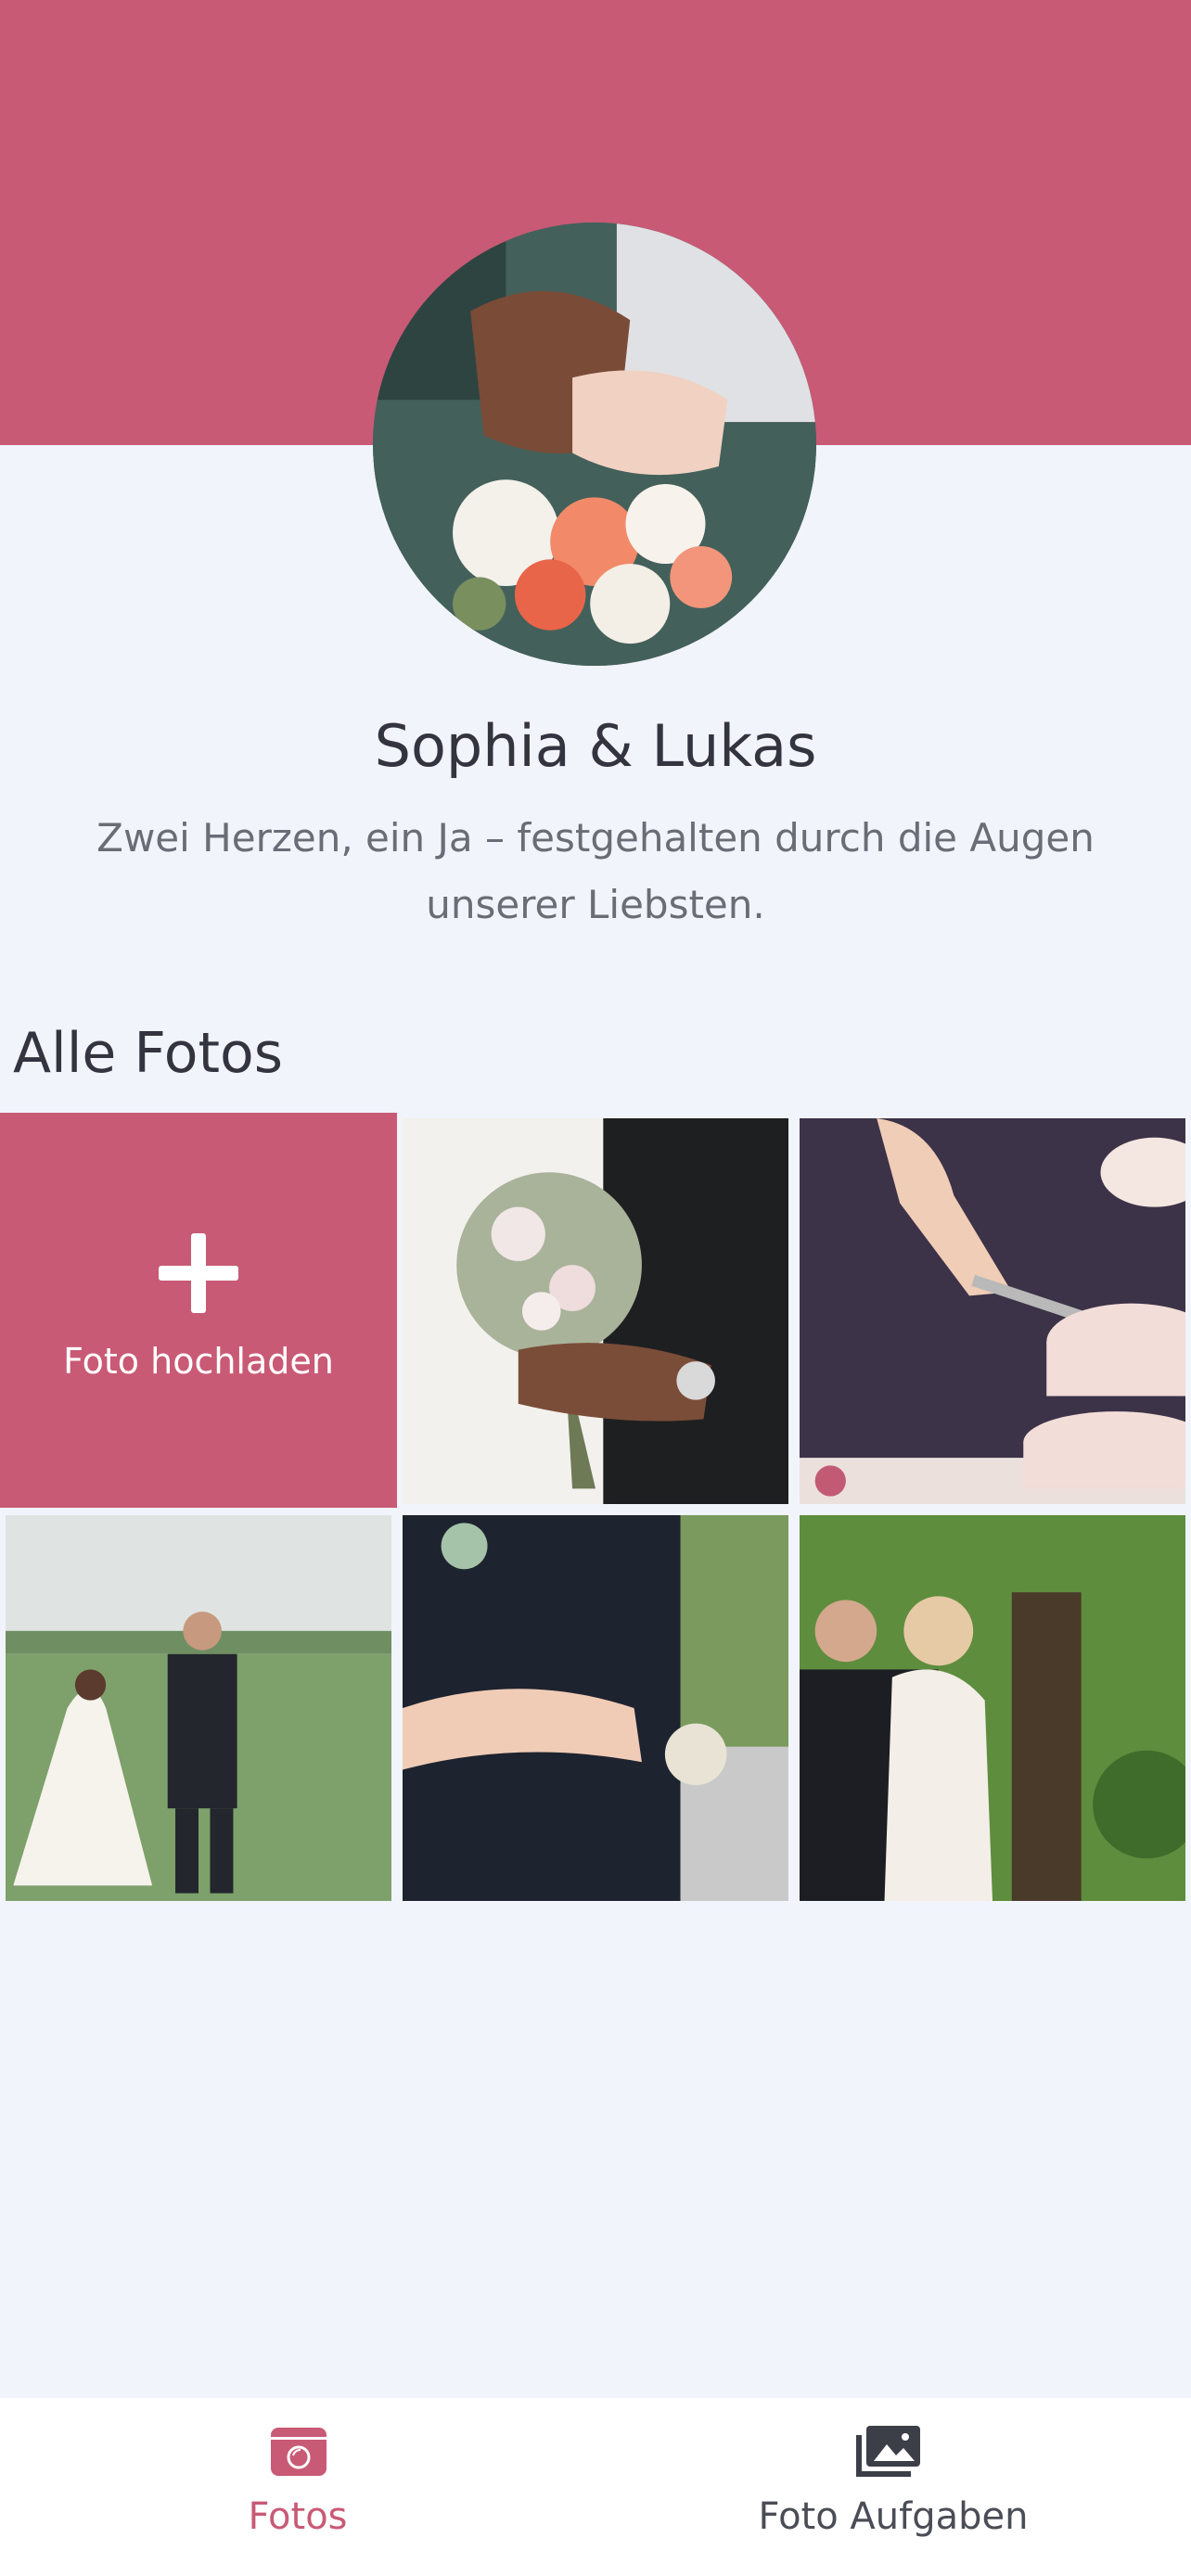  I want to click on upload-photo-label: Foto hochladen, so click(198, 1361).